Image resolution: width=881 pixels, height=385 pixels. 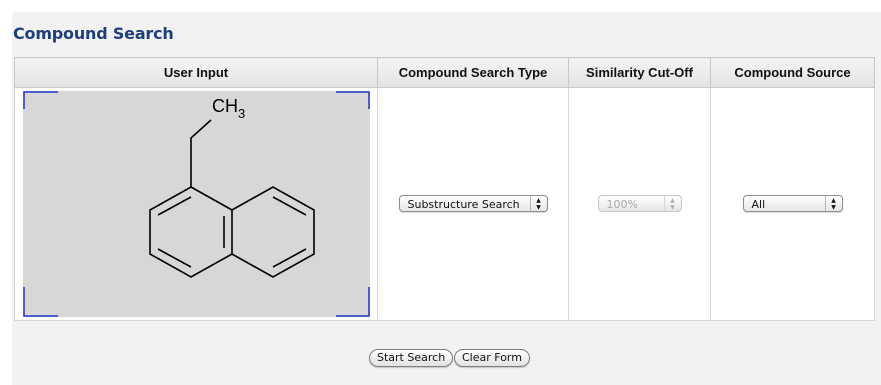 I want to click on column-header-search-type: Compound Search Type, so click(x=473, y=72).